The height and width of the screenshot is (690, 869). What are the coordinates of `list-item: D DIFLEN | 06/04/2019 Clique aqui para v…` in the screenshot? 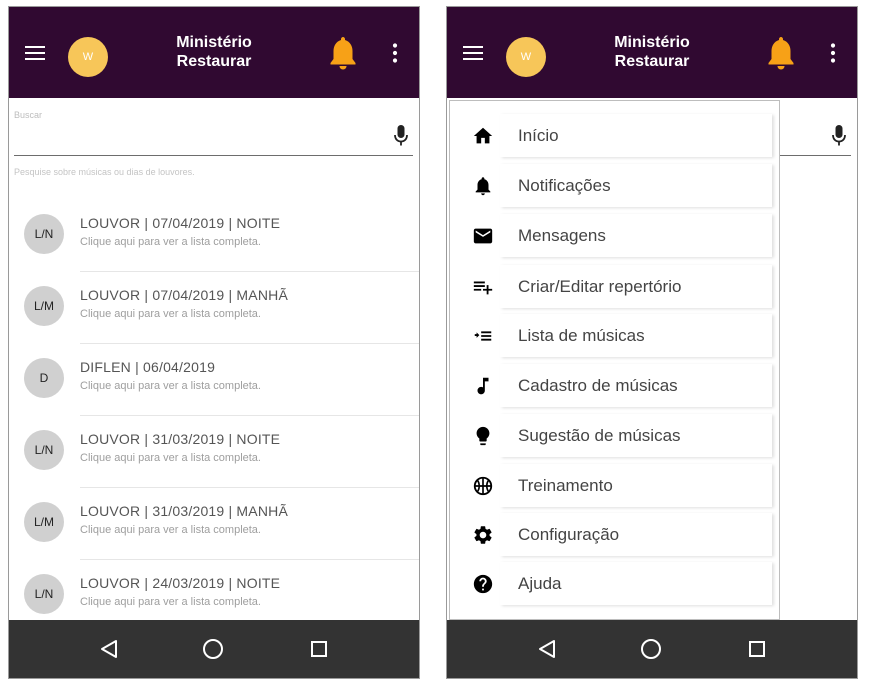 It's located at (214, 380).